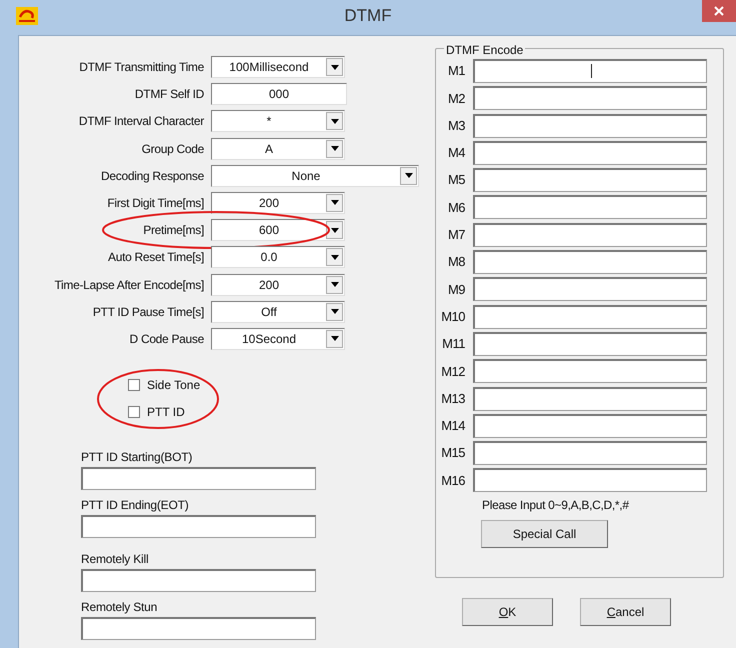  What do you see at coordinates (129, 285) in the screenshot?
I see `field-label: Time-Lapse After Encode[ms]` at bounding box center [129, 285].